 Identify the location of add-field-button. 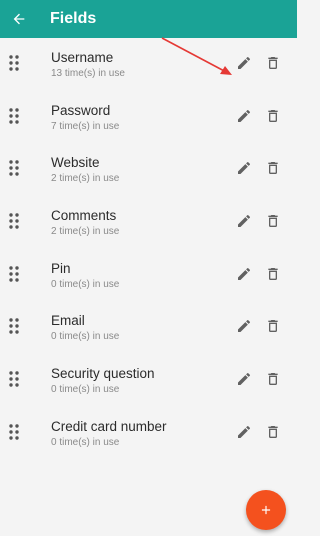
(266, 510).